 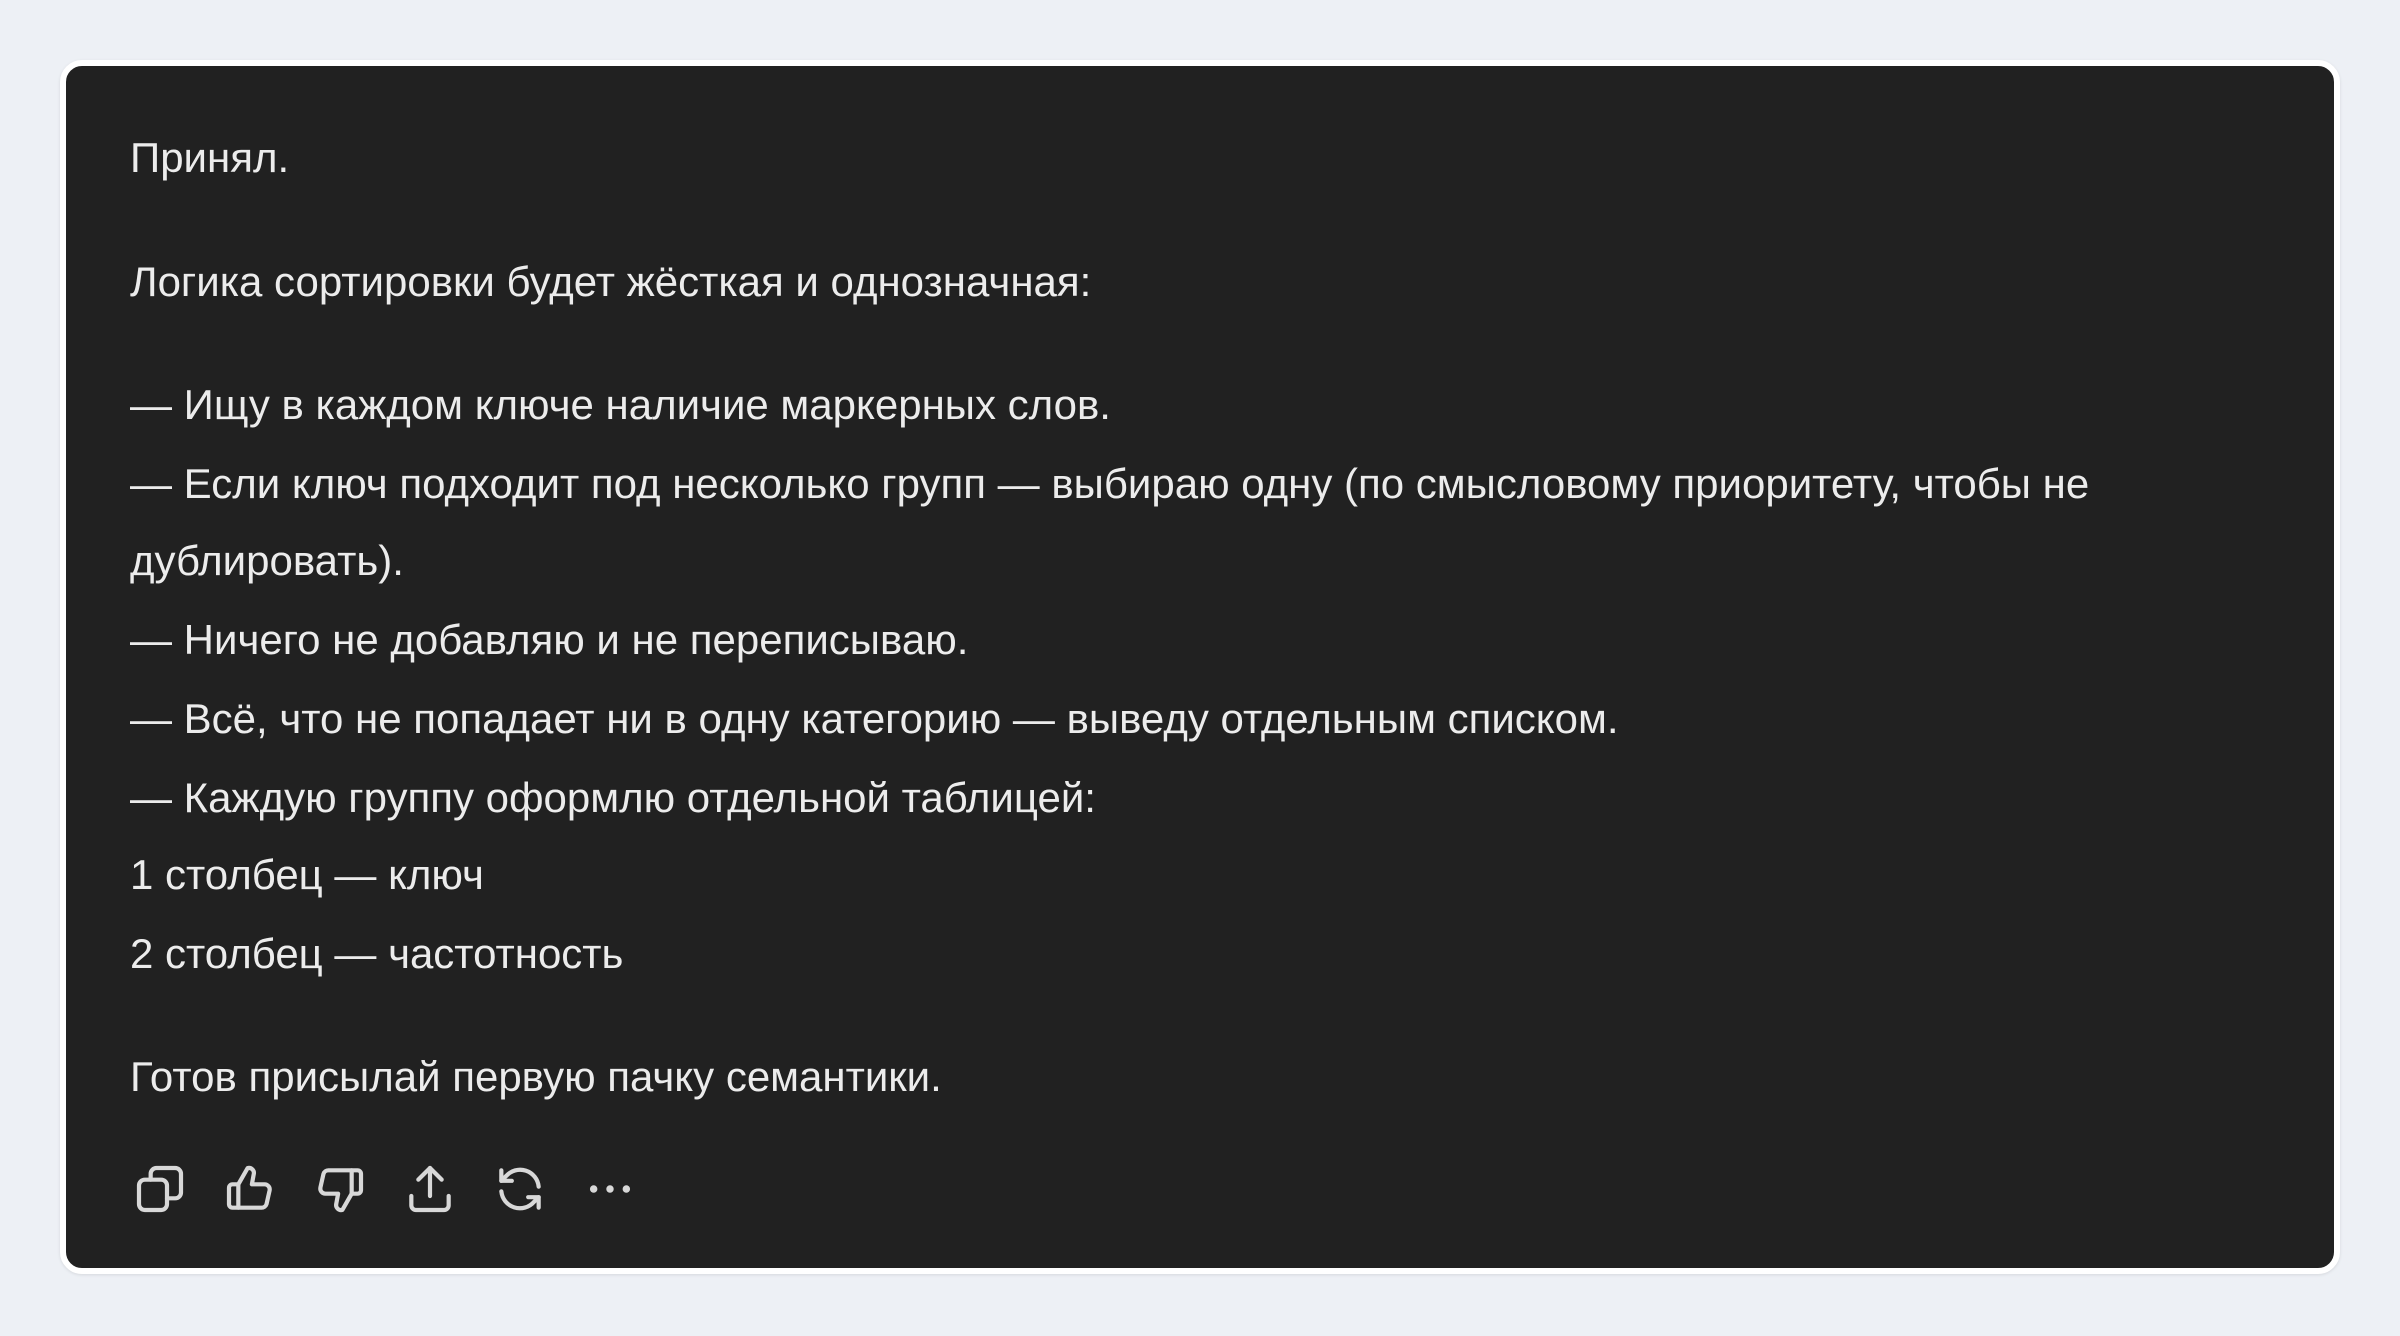 I want to click on thumbs-up-icon, so click(x=249, y=1187).